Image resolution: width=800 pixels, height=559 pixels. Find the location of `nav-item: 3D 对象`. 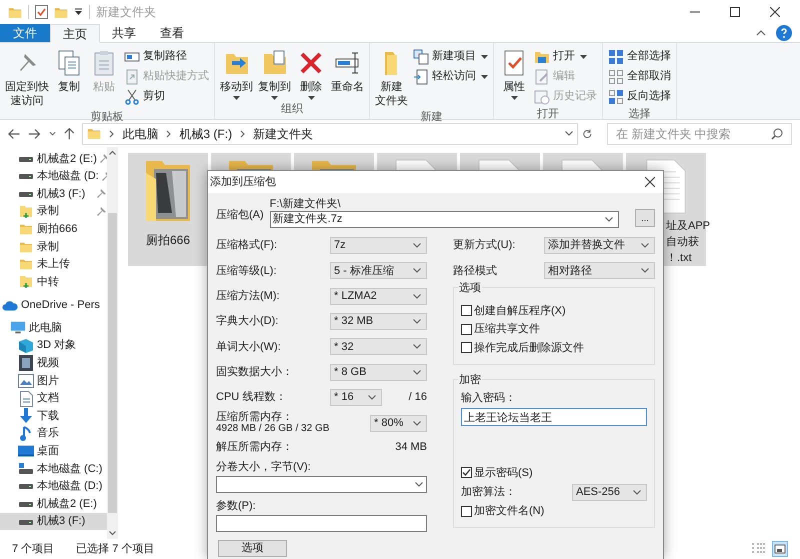

nav-item: 3D 对象 is located at coordinates (53, 345).